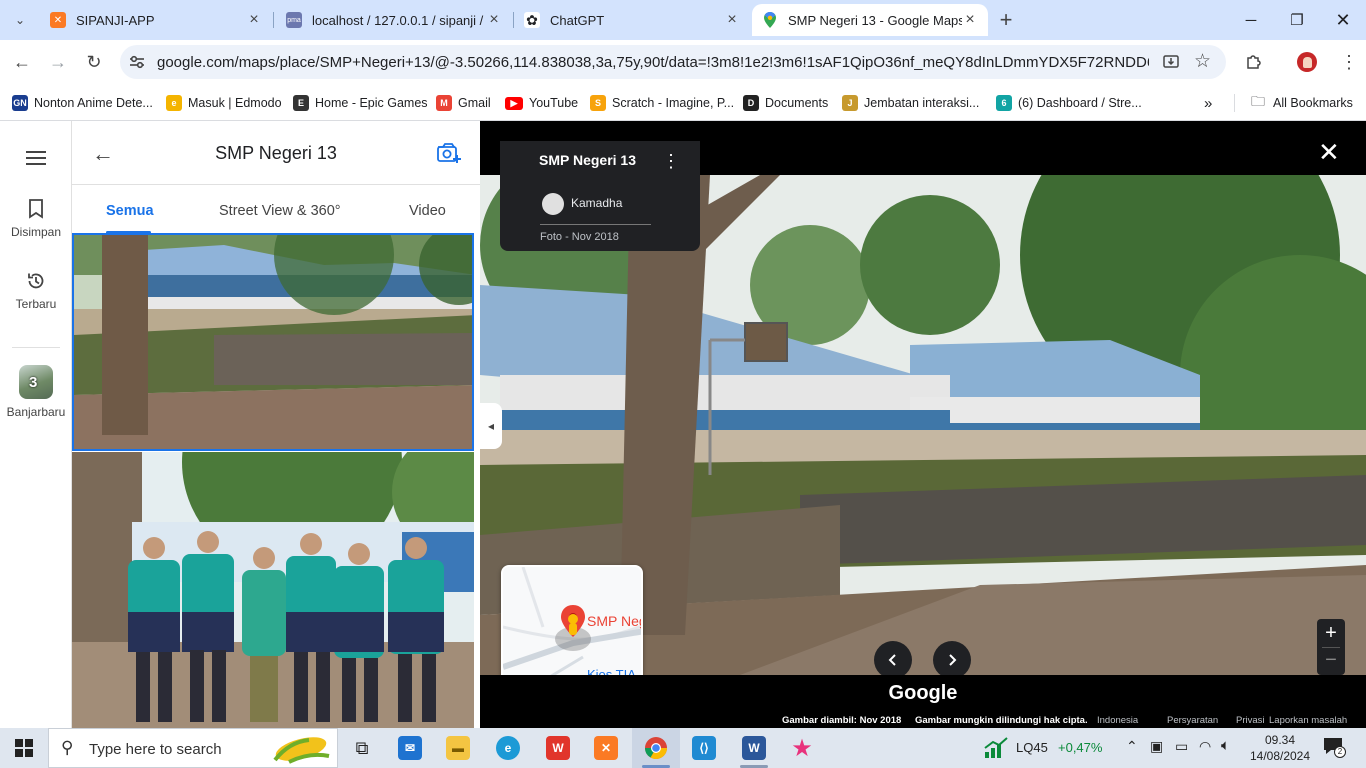 The image size is (1366, 768). What do you see at coordinates (1208, 103) in the screenshot?
I see `bookmarks-overflow-button: »` at bounding box center [1208, 103].